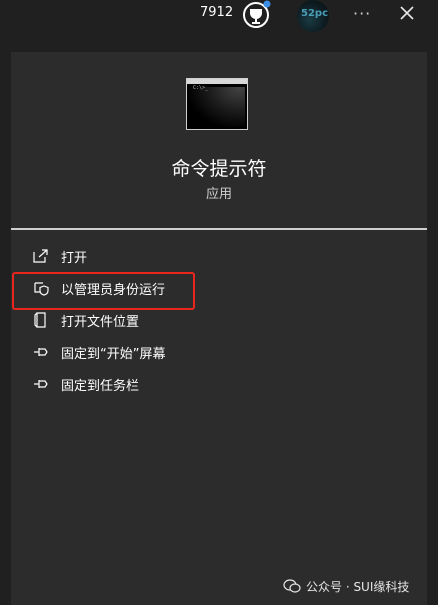 The width and height of the screenshot is (438, 605). What do you see at coordinates (219, 353) in the screenshot?
I see `menu-item-pin-to-start: 固定到“开始”屏幕` at bounding box center [219, 353].